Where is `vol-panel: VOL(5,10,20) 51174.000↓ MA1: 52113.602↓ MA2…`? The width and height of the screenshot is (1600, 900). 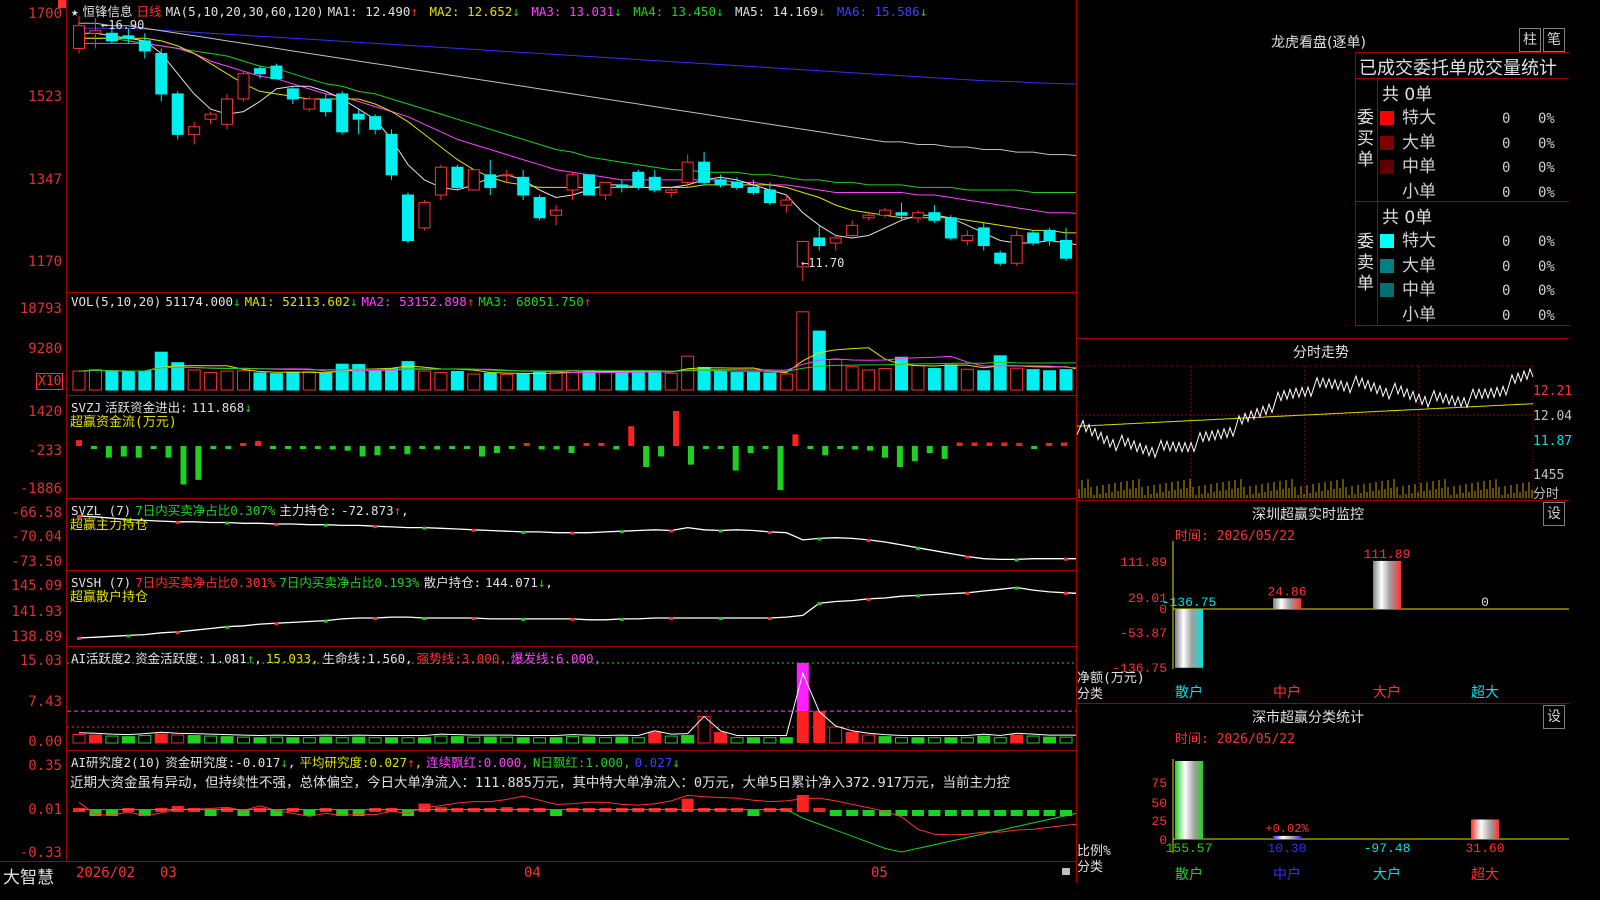
vol-panel: VOL(5,10,20) 51174.000↓ MA1: 52113.602↓ MA2… is located at coordinates (571, 344).